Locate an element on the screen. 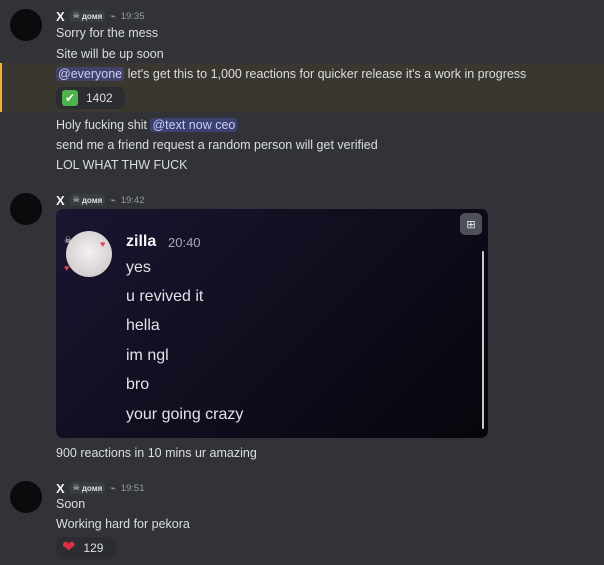 The height and width of the screenshot is (565, 604). message-header: X ☠ домя ⌁ 19:42 is located at coordinates (100, 200).